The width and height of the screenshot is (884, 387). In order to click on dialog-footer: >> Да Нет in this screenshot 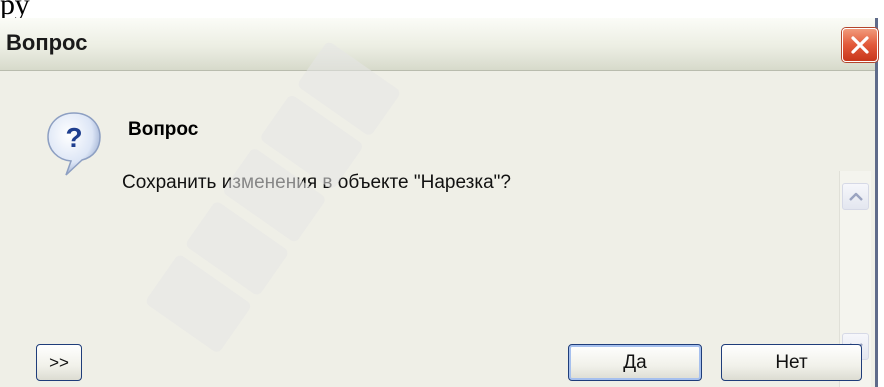, I will do `click(437, 363)`.